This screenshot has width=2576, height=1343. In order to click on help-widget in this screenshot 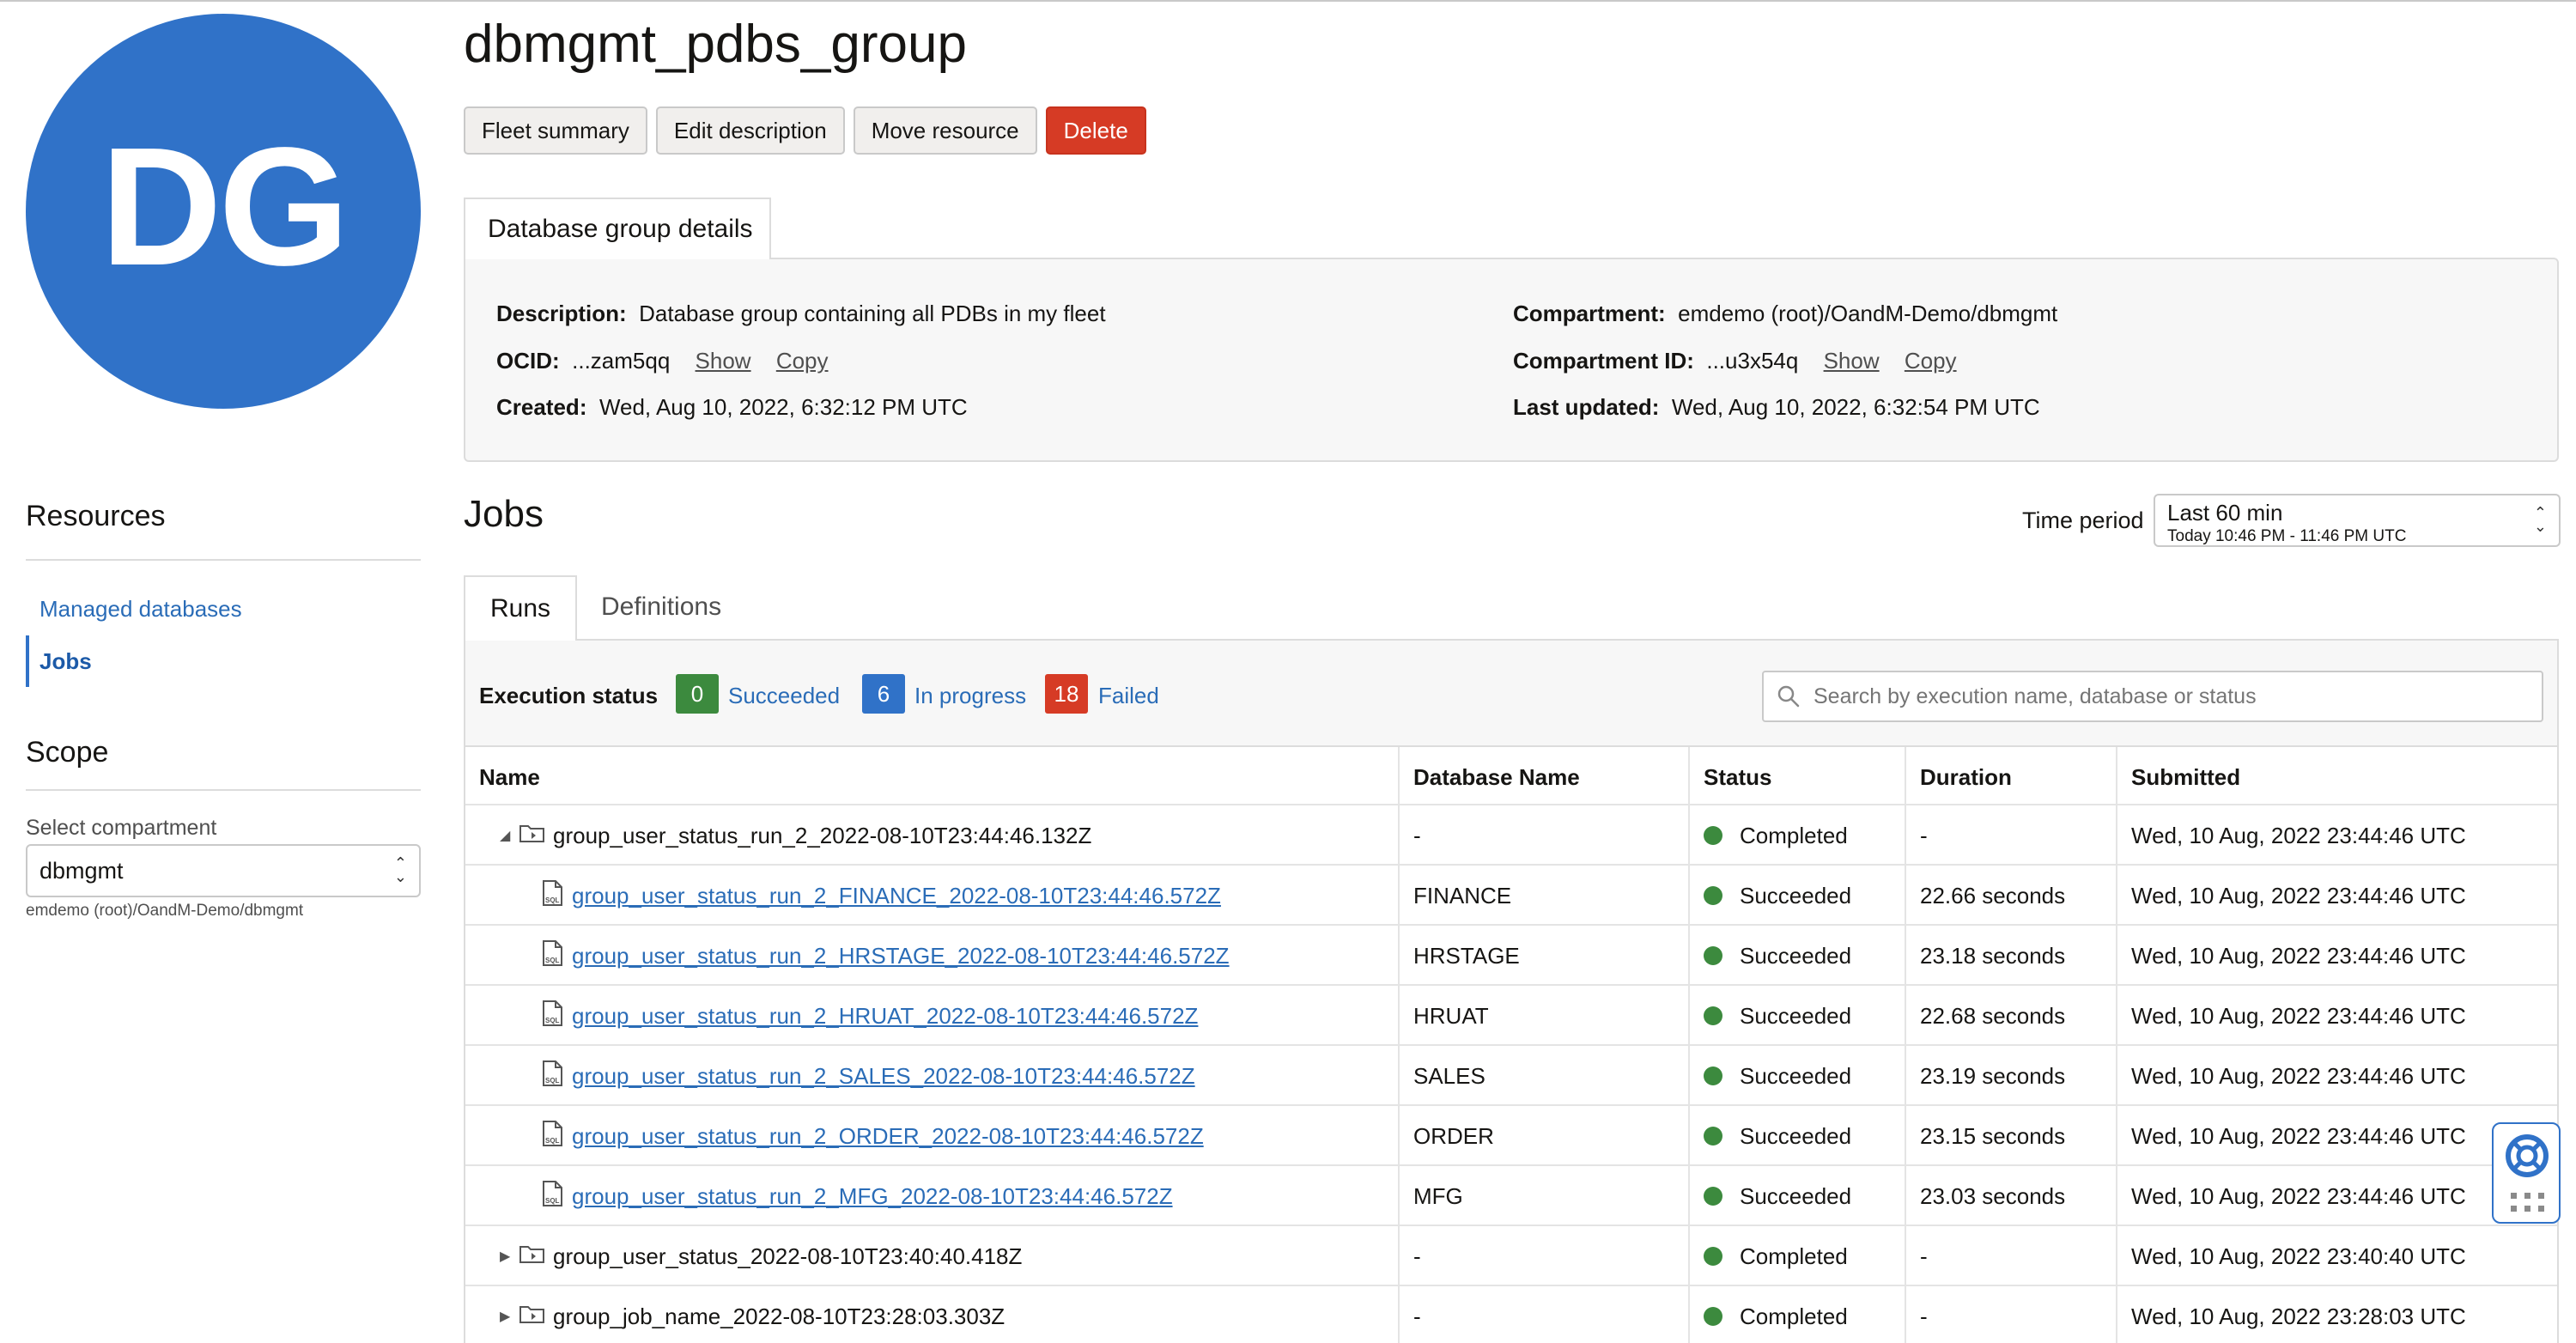, I will do `click(2526, 1173)`.